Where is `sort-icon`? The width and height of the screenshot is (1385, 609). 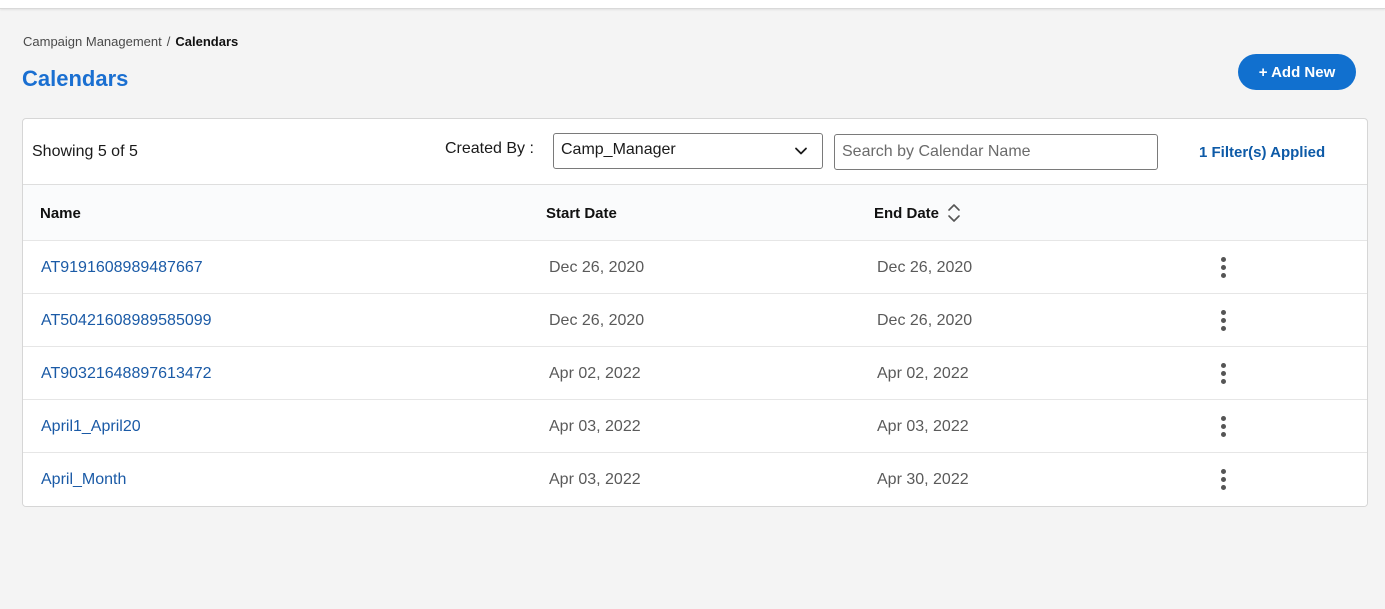
sort-icon is located at coordinates (954, 213).